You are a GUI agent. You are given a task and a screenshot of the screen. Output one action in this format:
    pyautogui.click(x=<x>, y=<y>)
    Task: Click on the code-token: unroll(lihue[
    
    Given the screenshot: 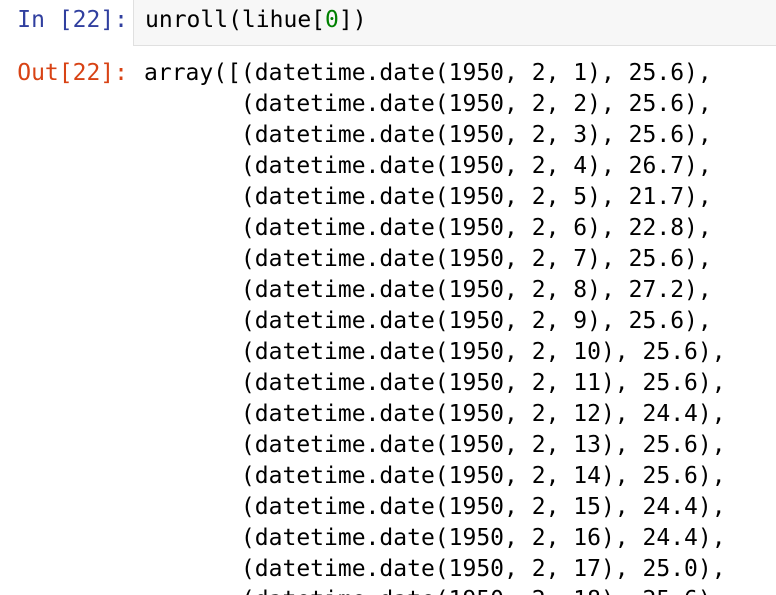 What is the action you would take?
    pyautogui.click(x=235, y=20)
    